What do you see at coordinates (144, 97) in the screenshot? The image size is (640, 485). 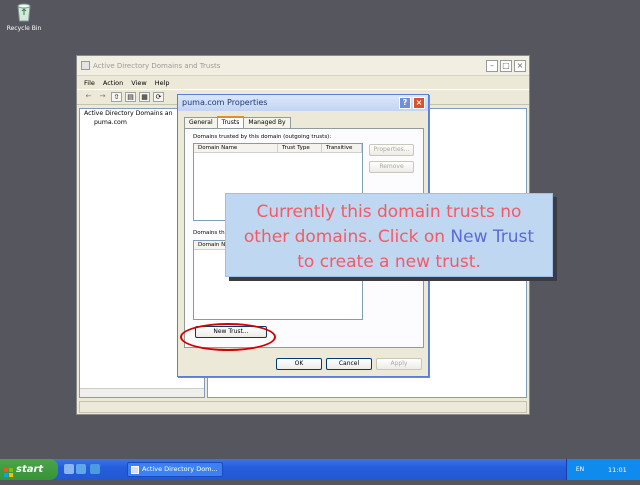 I see `properties-icon: ▦` at bounding box center [144, 97].